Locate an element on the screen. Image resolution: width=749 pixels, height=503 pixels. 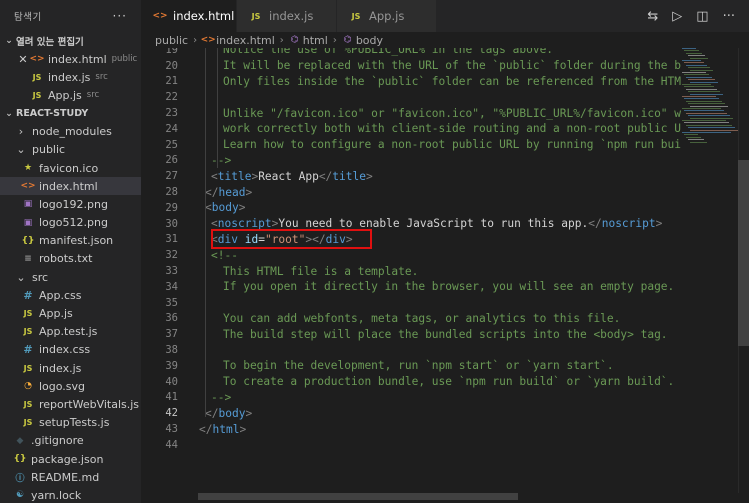
compare-changes-icon: ⇆ is located at coordinates (652, 16).